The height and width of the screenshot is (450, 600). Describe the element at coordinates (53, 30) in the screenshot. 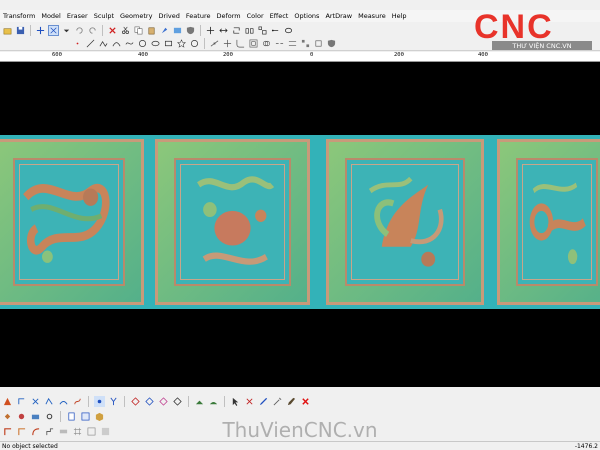

I see `select-icon` at that location.